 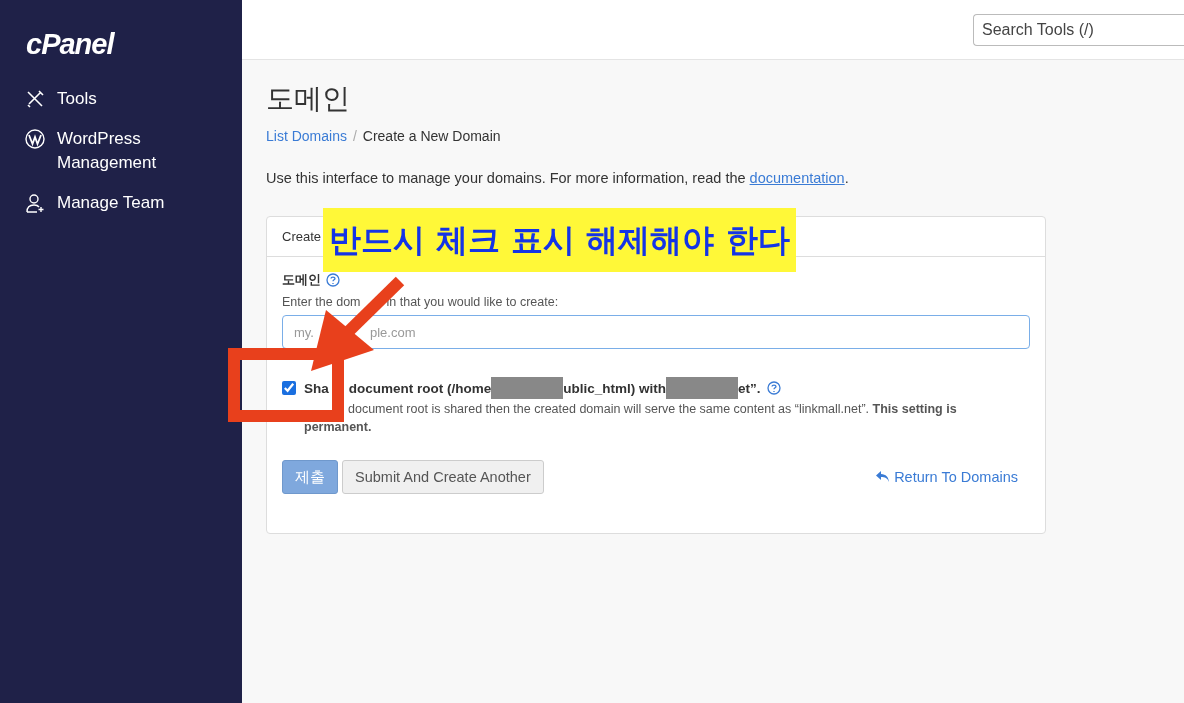 I want to click on logo: cPanel, so click(x=134, y=44).